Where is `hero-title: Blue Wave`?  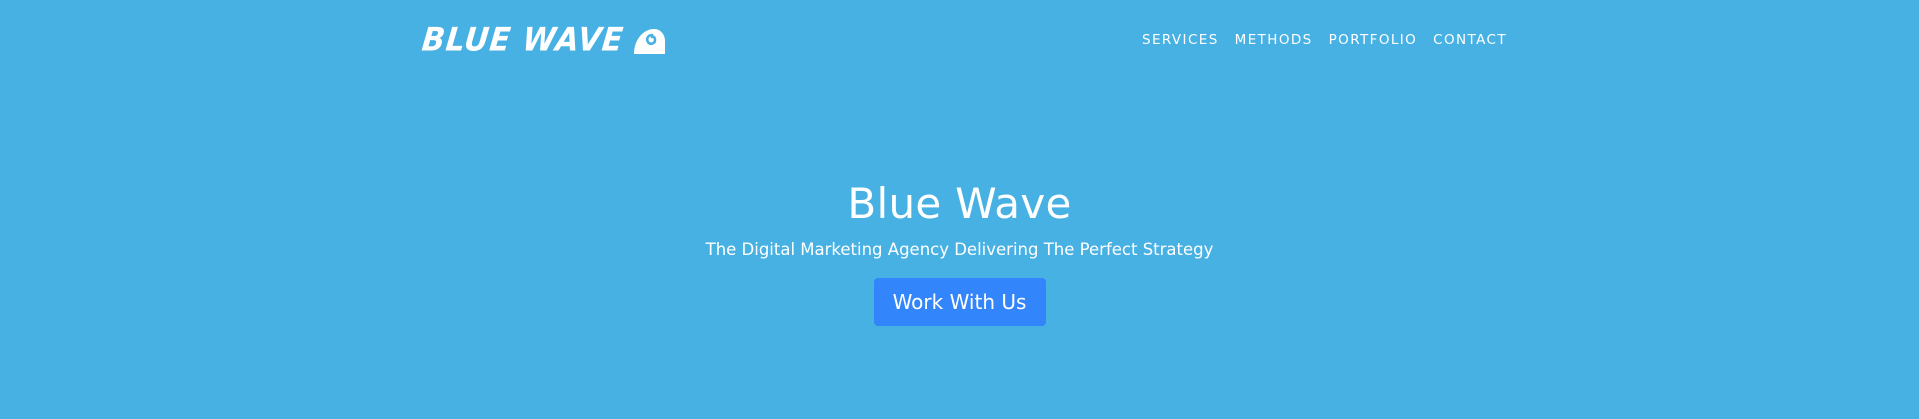
hero-title: Blue Wave is located at coordinates (959, 203).